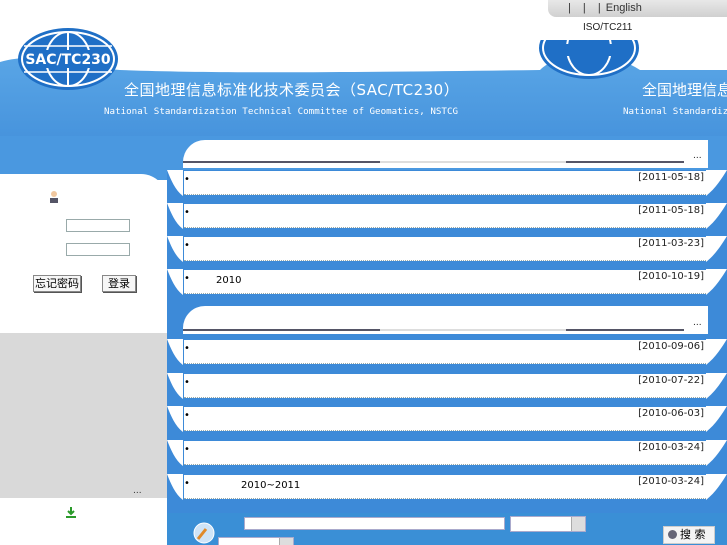 This screenshot has width=727, height=545. What do you see at coordinates (119, 283) in the screenshot?
I see `login-button: 登录` at bounding box center [119, 283].